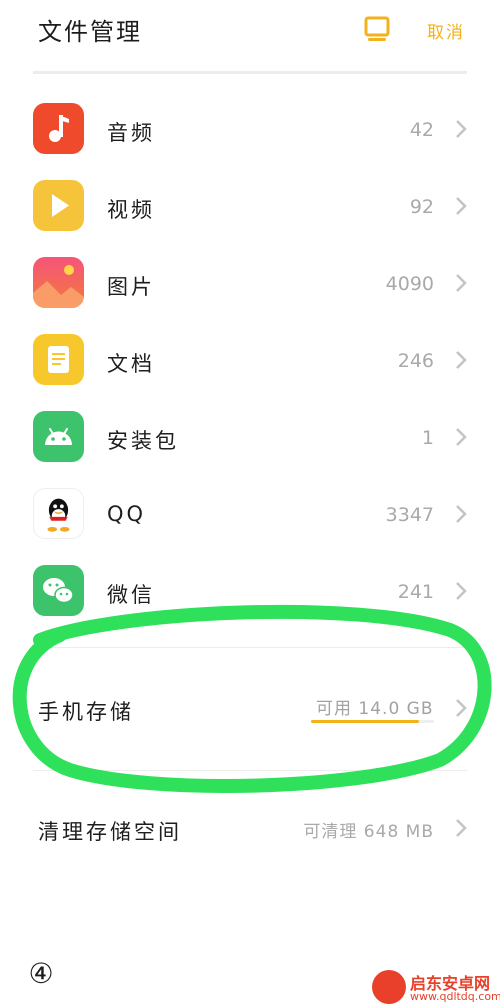 The width and height of the screenshot is (500, 1008). What do you see at coordinates (421, 130) in the screenshot?
I see `category-count: 42` at bounding box center [421, 130].